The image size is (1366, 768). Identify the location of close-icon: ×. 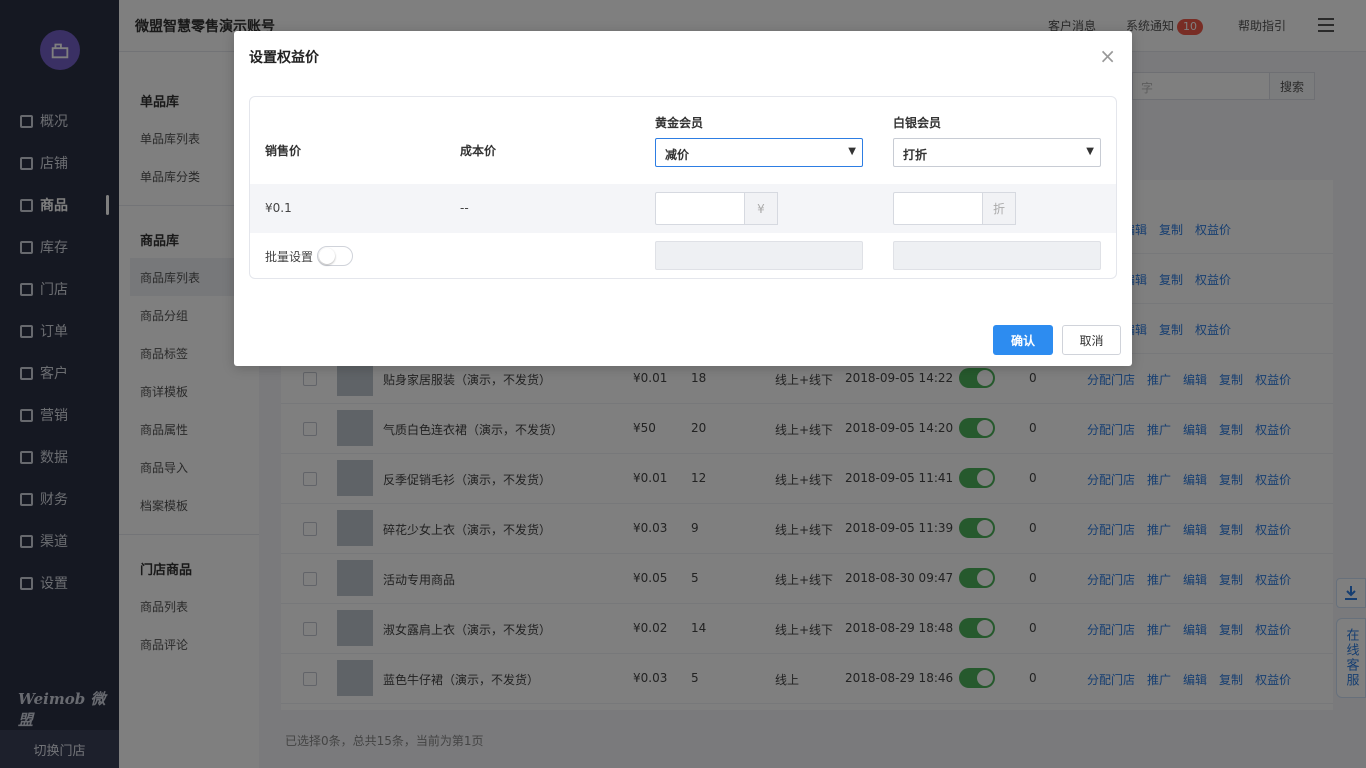
(1107, 56).